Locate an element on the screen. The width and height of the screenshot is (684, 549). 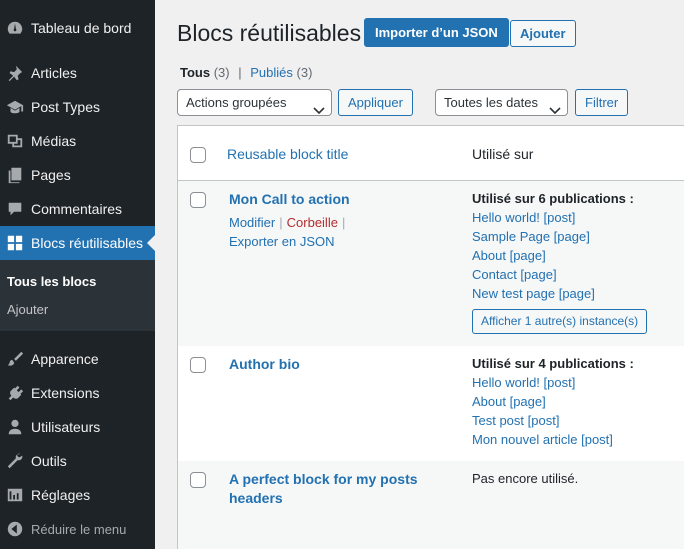
edit-link: Modifier is located at coordinates (252, 222).